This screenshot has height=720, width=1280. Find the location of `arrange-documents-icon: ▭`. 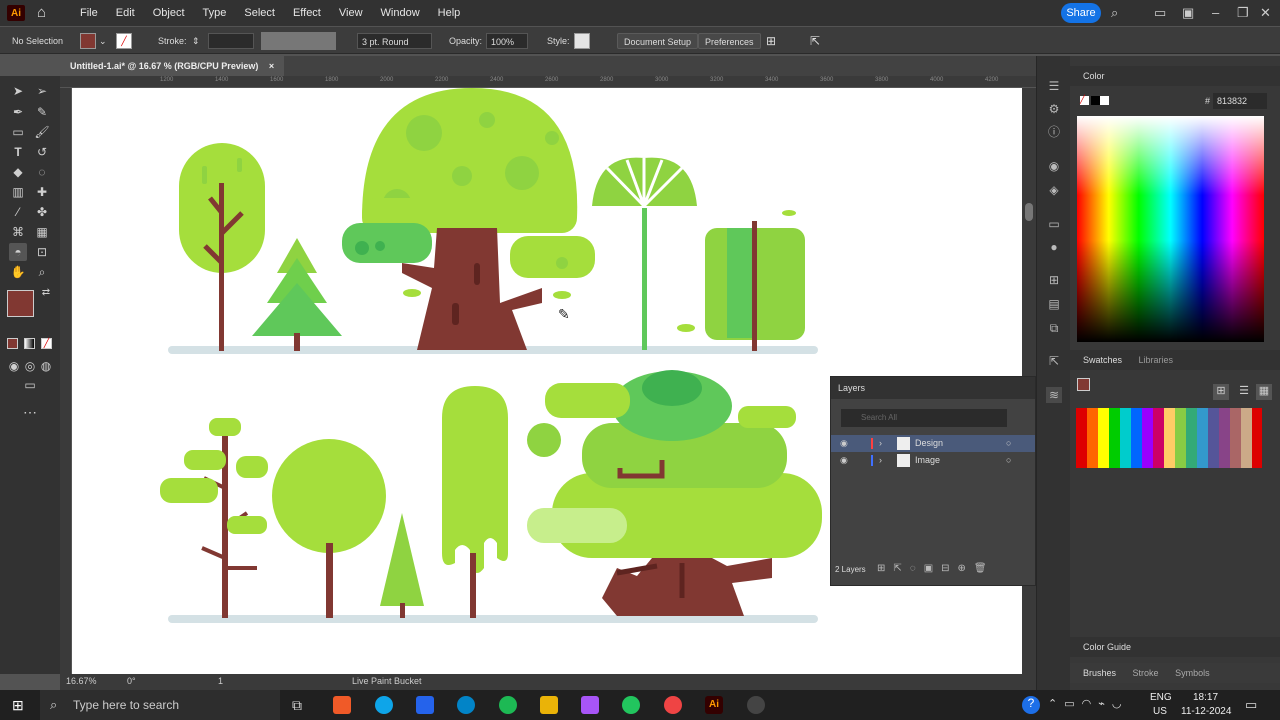

arrange-documents-icon: ▭ is located at coordinates (1160, 13).